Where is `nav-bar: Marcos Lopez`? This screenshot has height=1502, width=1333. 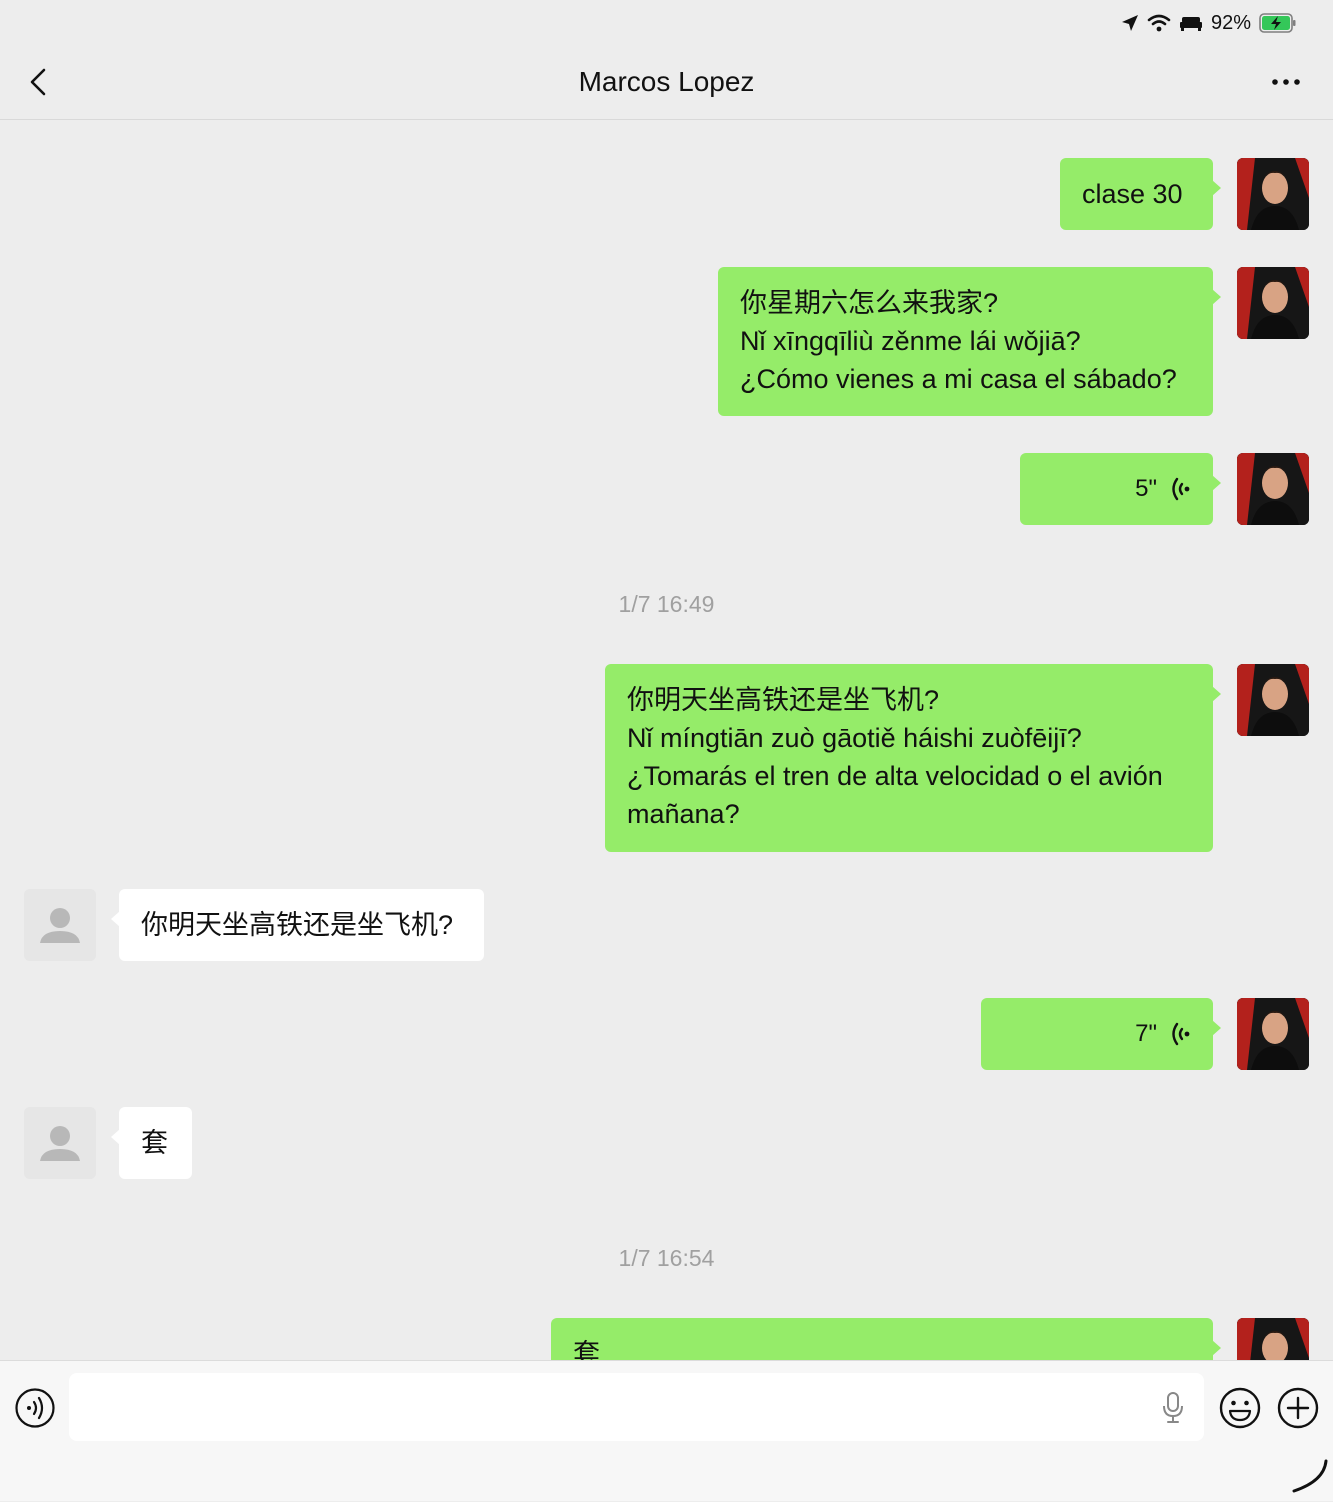 nav-bar: Marcos Lopez is located at coordinates (666, 83).